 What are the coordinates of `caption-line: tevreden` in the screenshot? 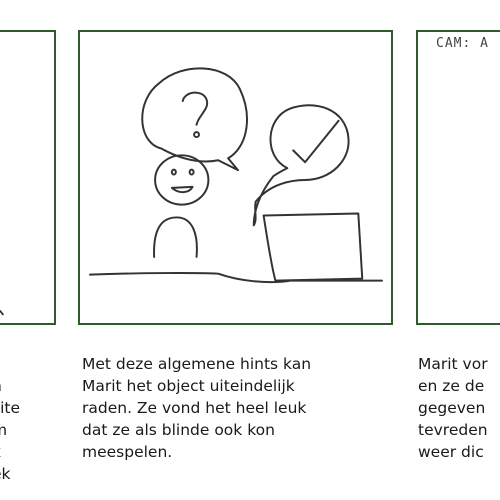 It's located at (453, 430).